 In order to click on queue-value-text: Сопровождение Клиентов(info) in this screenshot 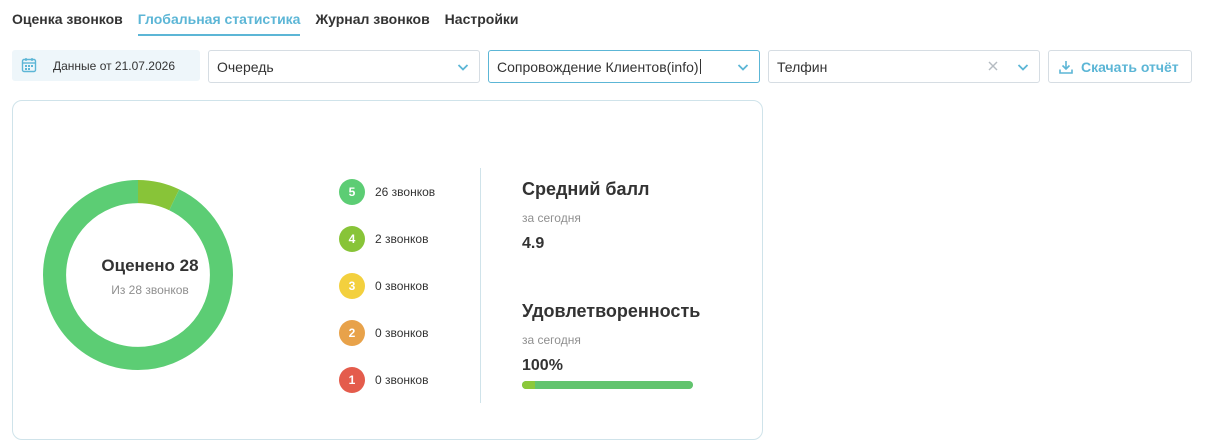, I will do `click(598, 67)`.